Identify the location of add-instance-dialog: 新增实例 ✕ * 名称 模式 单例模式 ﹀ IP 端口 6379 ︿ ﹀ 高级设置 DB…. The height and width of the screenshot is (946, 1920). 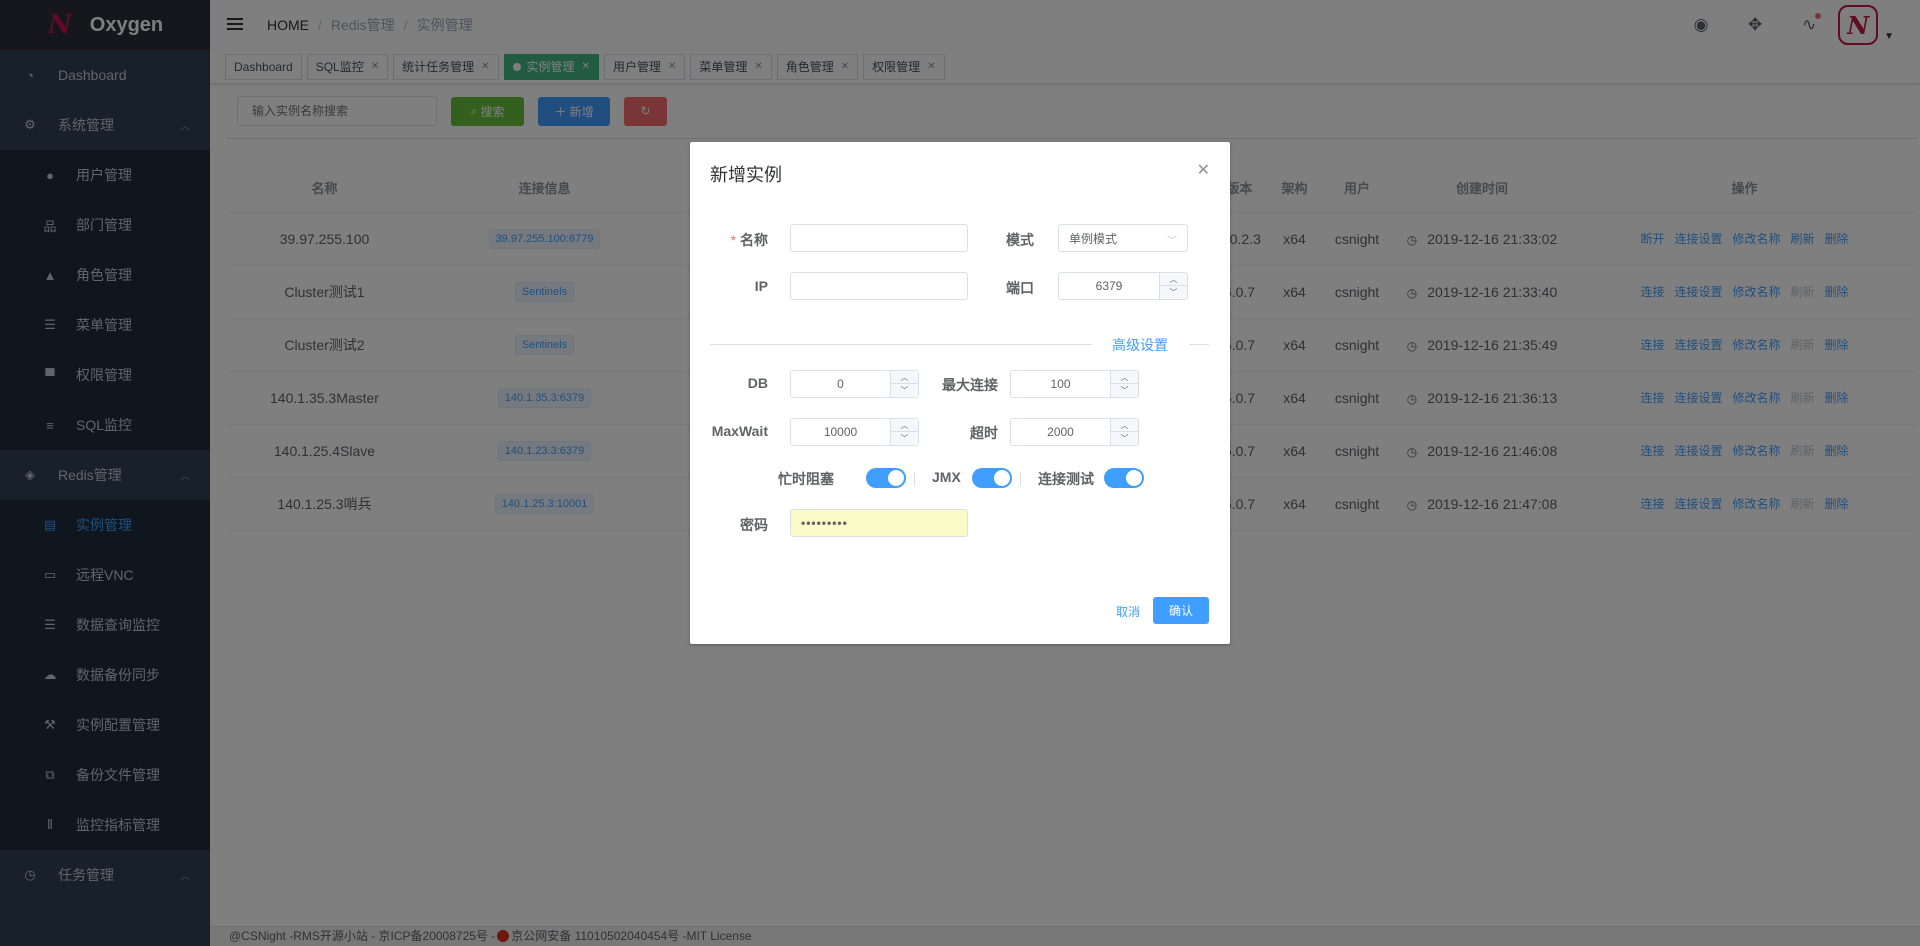
(960, 393).